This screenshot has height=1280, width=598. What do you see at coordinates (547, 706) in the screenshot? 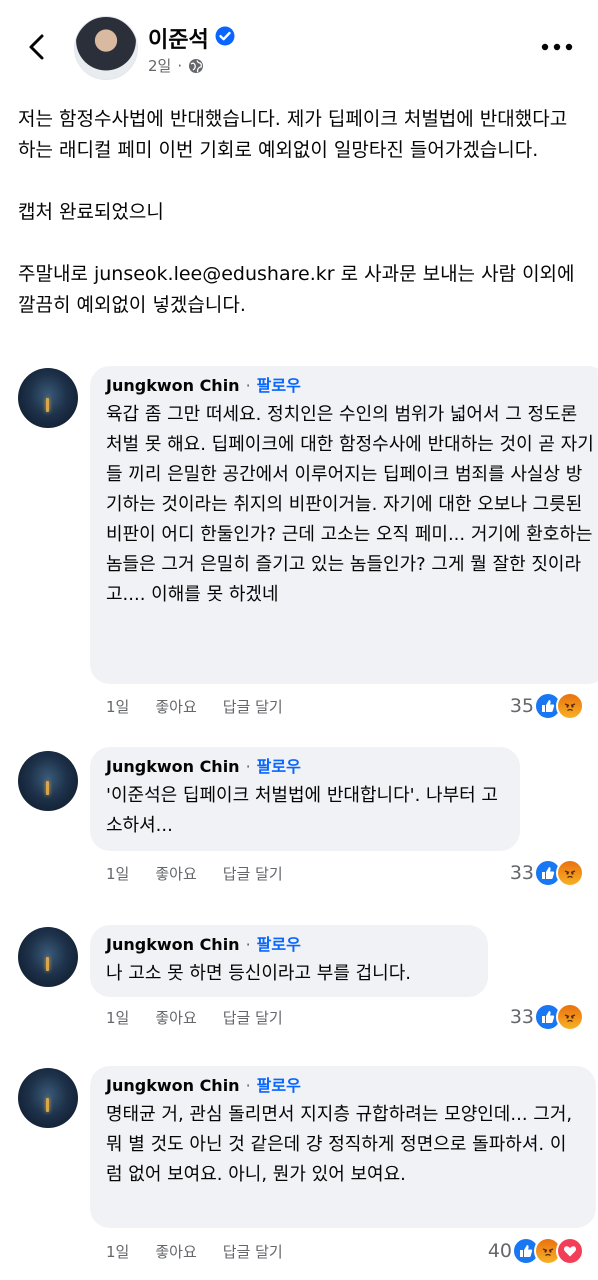
I see `reaction-summary: 35` at bounding box center [547, 706].